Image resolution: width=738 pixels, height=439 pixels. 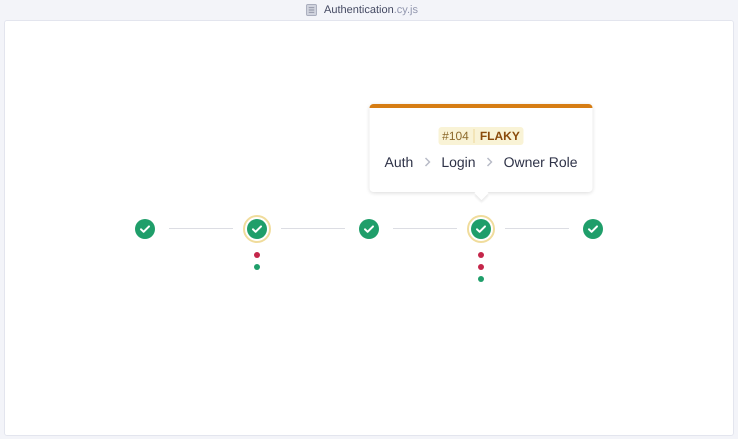 I want to click on breadcrumb-item: Auth, so click(x=399, y=162).